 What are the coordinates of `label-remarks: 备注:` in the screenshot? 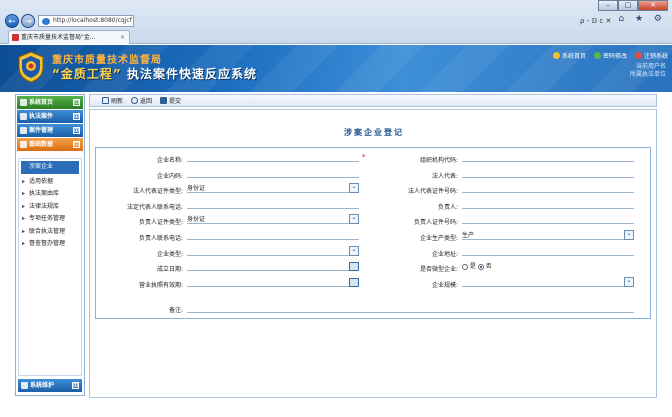 It's located at (175, 310).